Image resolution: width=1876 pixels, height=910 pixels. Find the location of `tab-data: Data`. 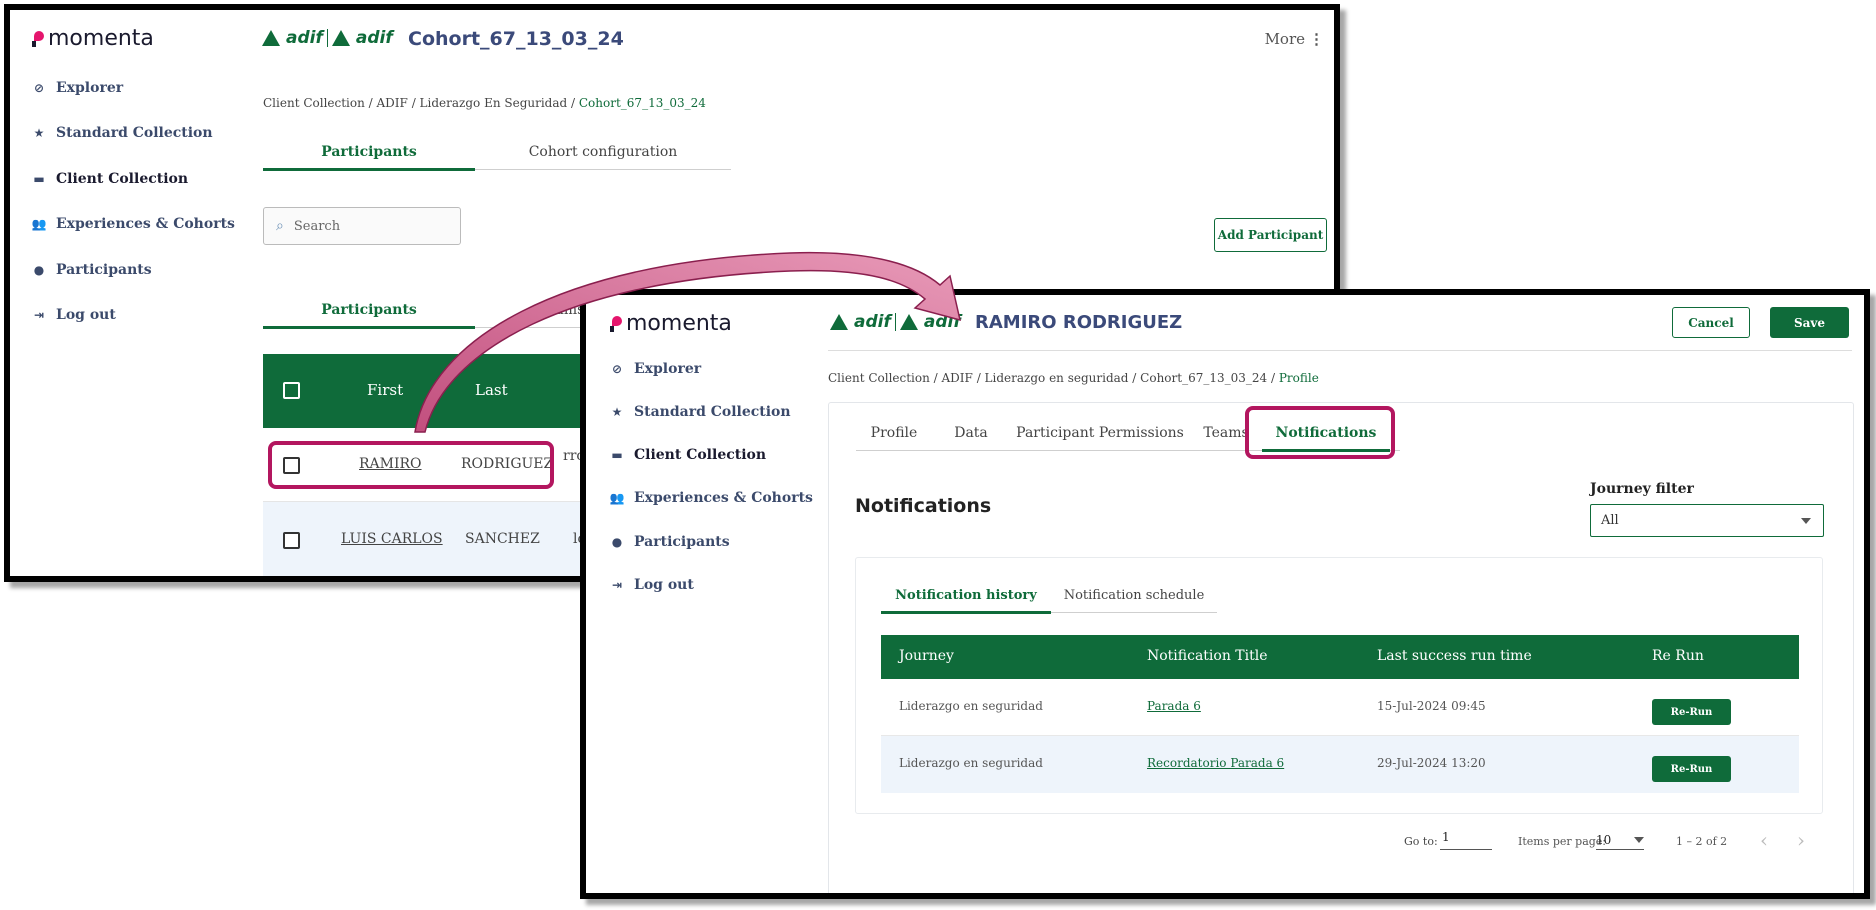

tab-data: Data is located at coordinates (971, 432).